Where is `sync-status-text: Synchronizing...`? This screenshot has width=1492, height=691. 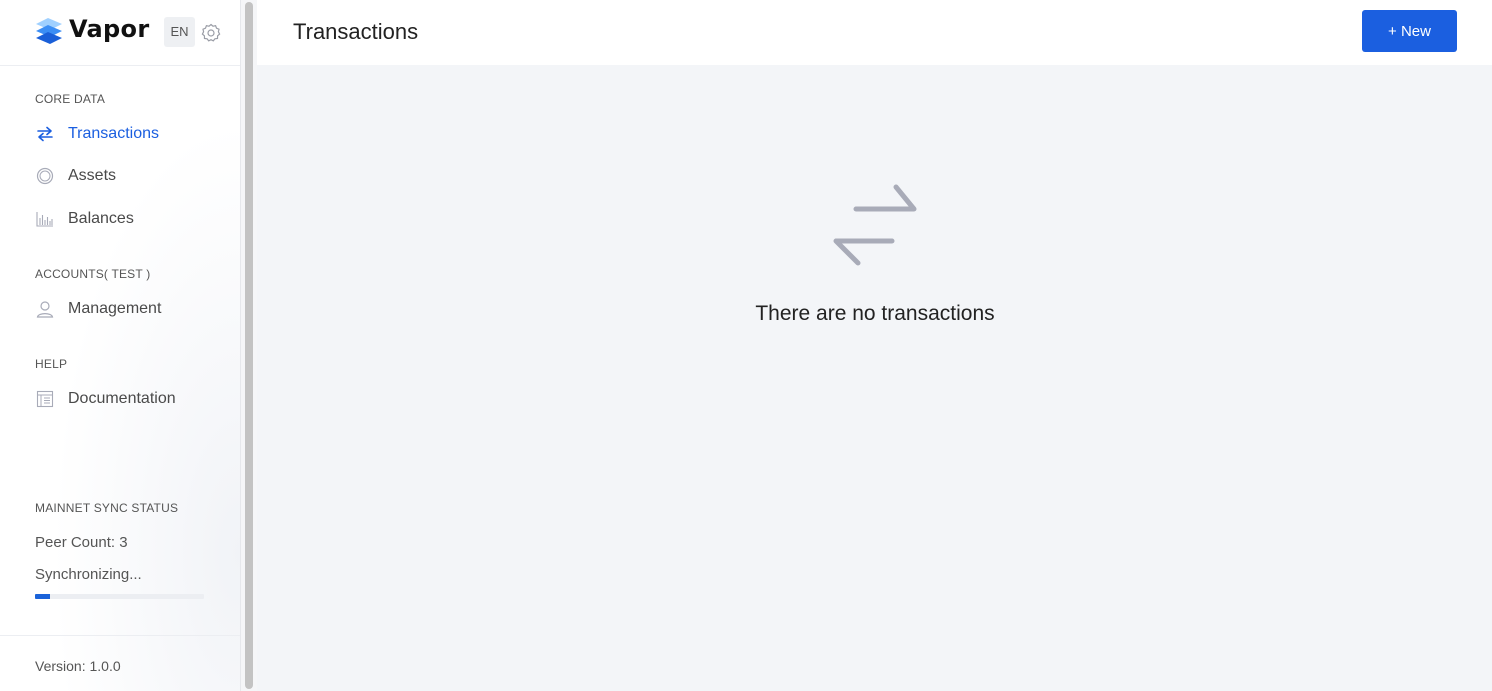
sync-status-text: Synchronizing... is located at coordinates (88, 574).